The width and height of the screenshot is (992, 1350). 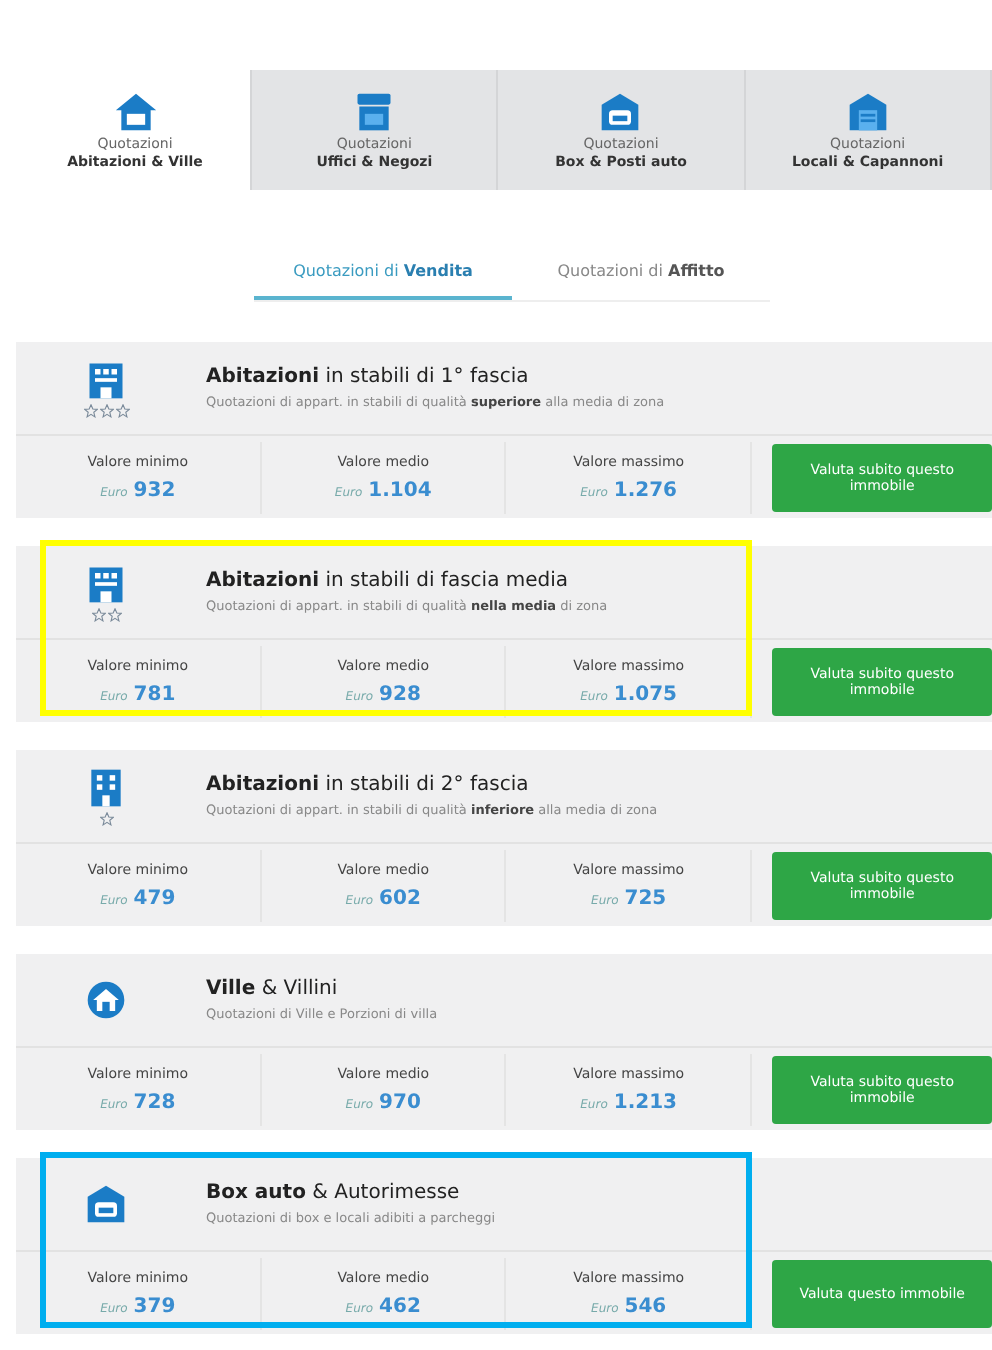 I want to click on quotation-tab: Quotazioni di Affitto, so click(x=641, y=275).